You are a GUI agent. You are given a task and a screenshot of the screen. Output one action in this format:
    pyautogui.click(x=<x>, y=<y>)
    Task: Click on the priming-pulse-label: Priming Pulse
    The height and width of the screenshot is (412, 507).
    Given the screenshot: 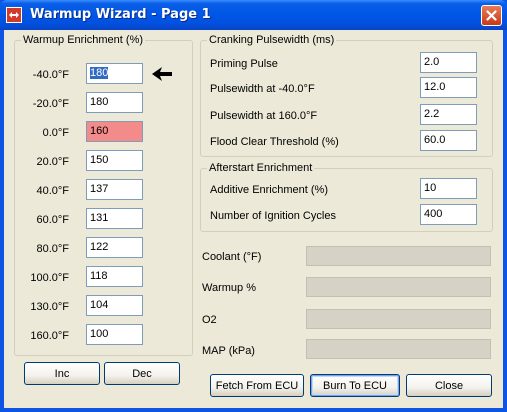 What is the action you would take?
    pyautogui.click(x=244, y=64)
    